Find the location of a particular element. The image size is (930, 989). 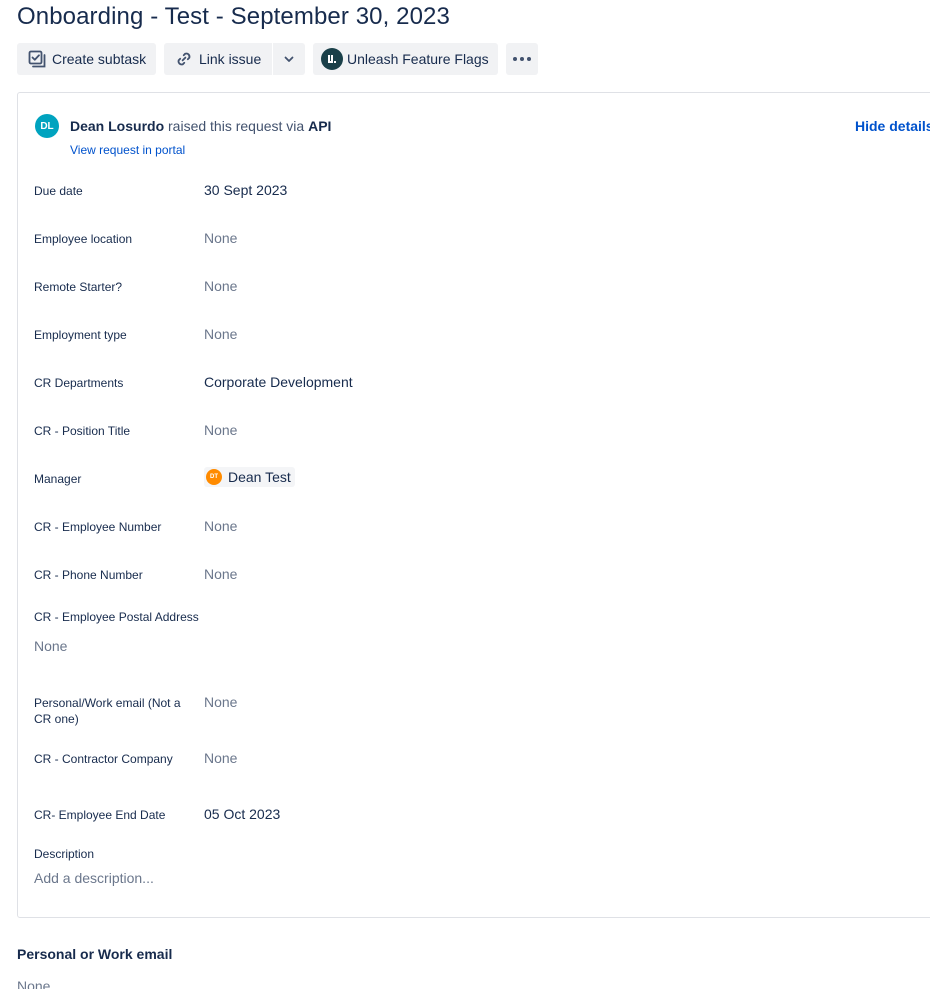

field-label-remote-starter: Remote Starter? is located at coordinates (78, 287).